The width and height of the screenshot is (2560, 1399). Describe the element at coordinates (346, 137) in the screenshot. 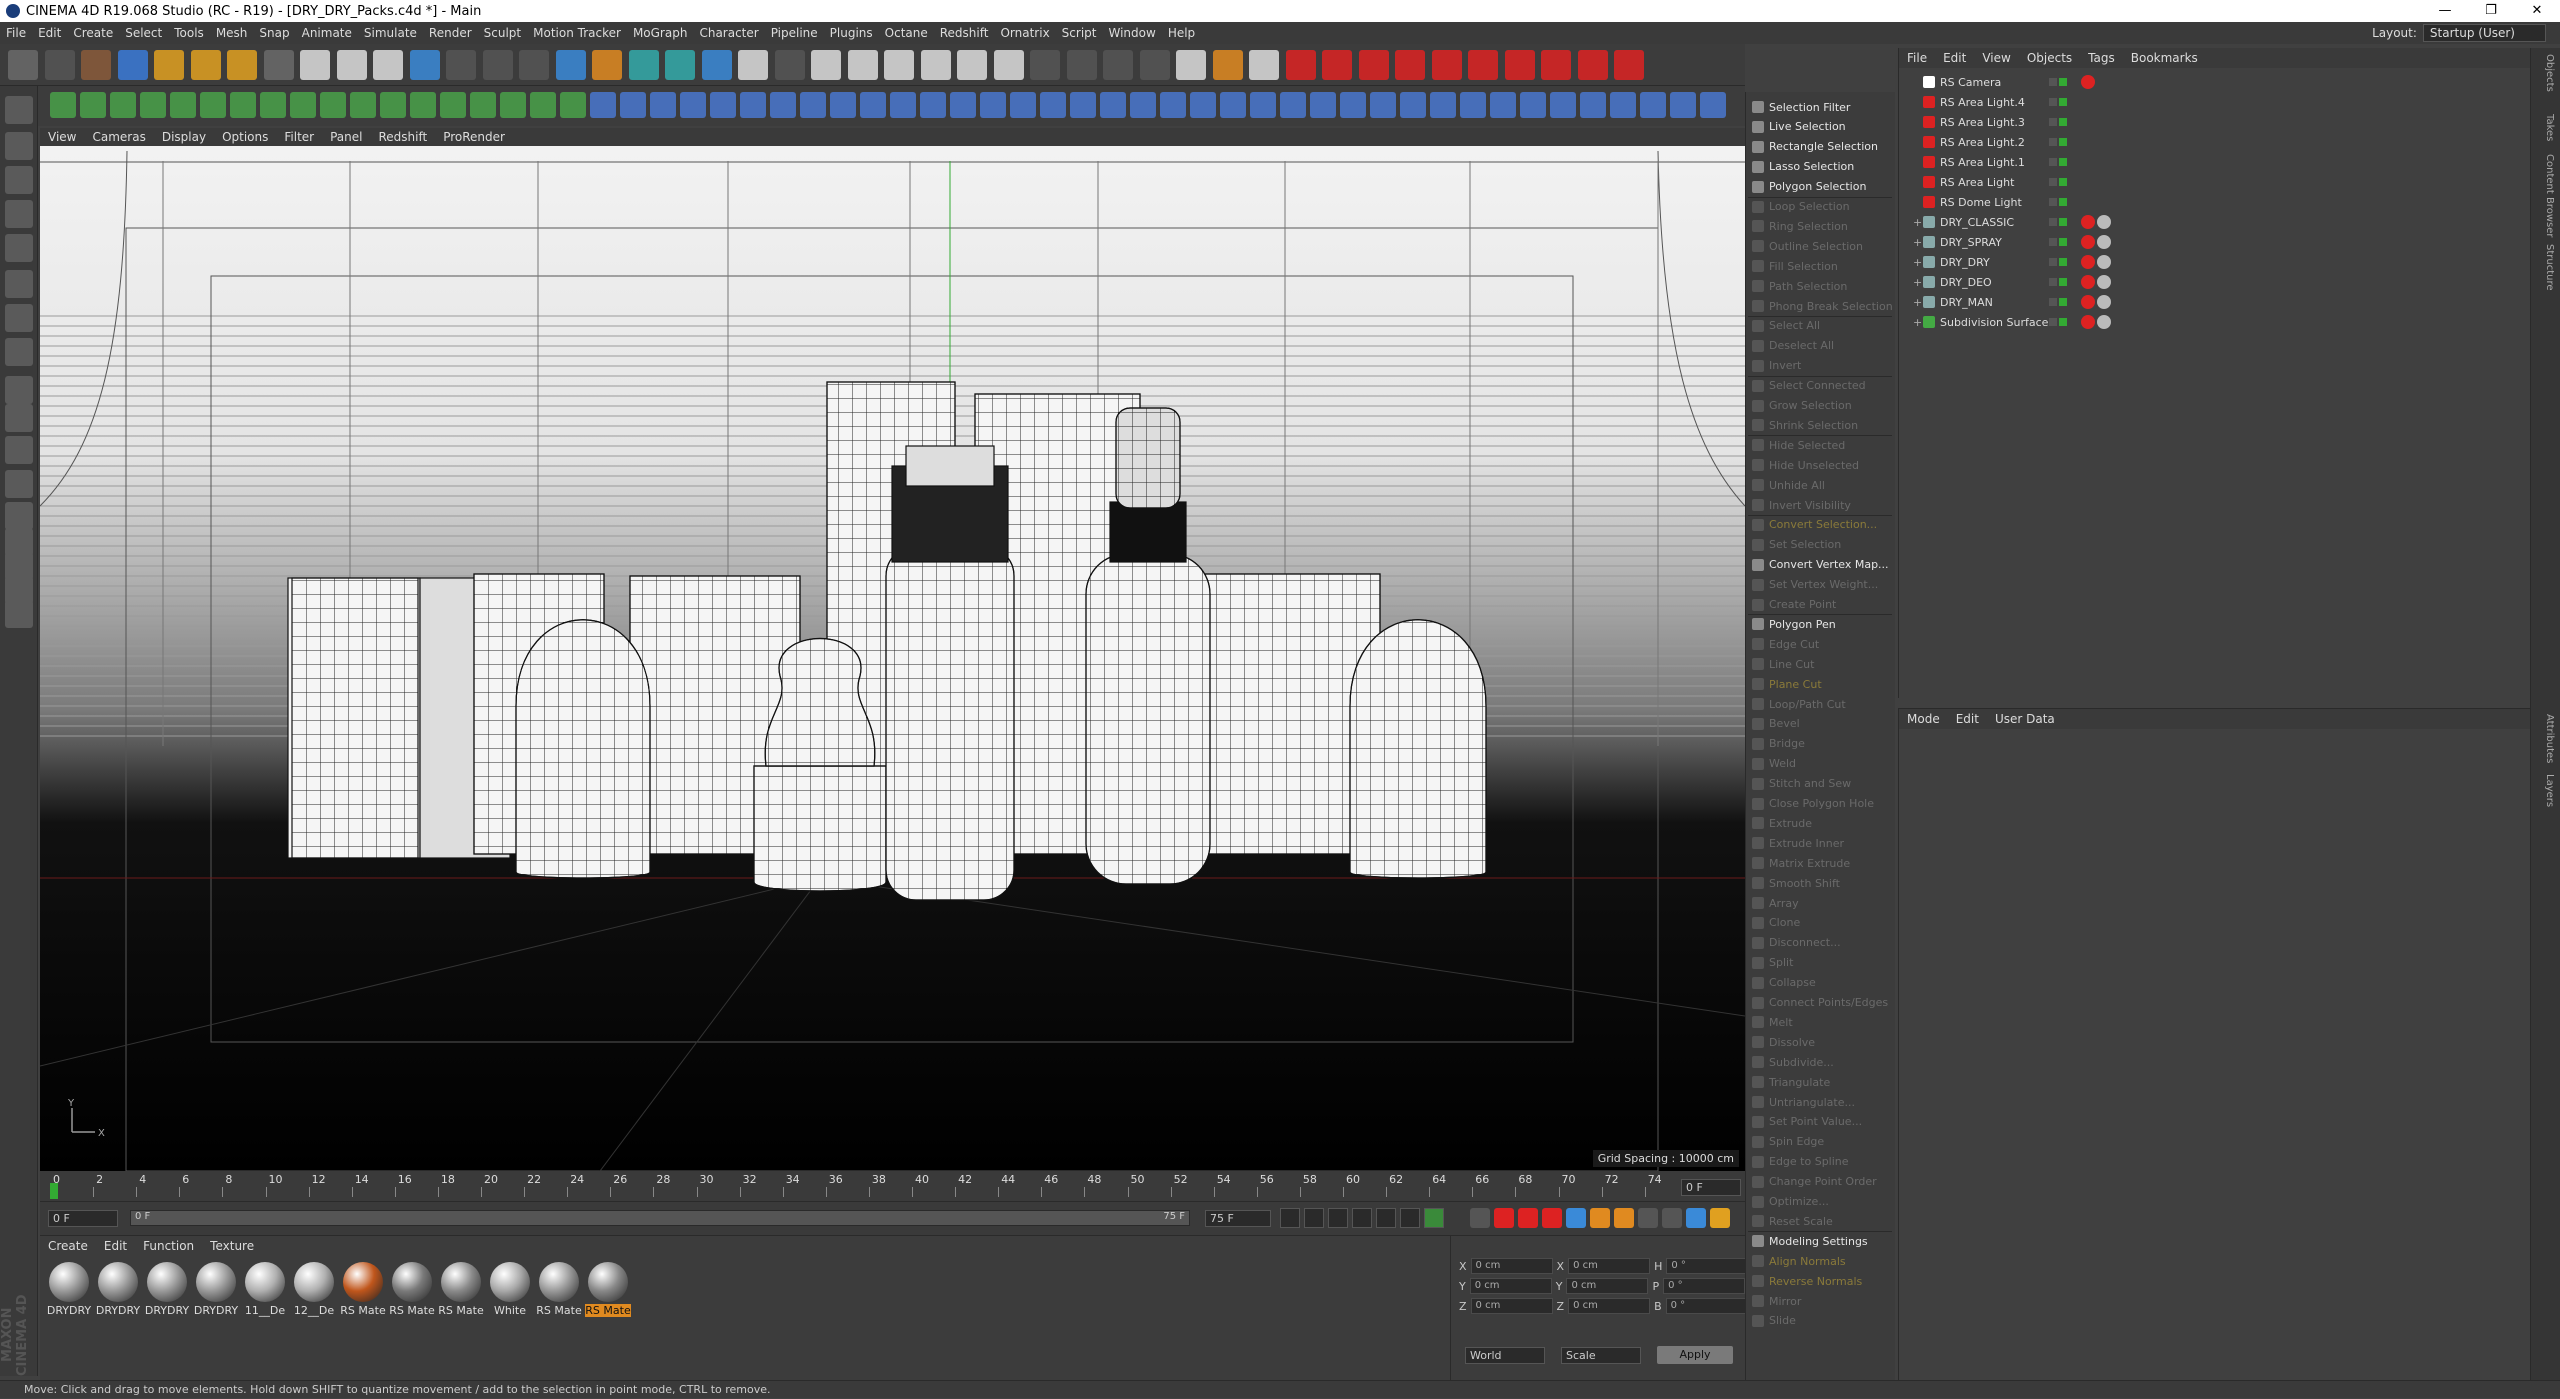

I see `viewport-menu-panel: Panel` at that location.